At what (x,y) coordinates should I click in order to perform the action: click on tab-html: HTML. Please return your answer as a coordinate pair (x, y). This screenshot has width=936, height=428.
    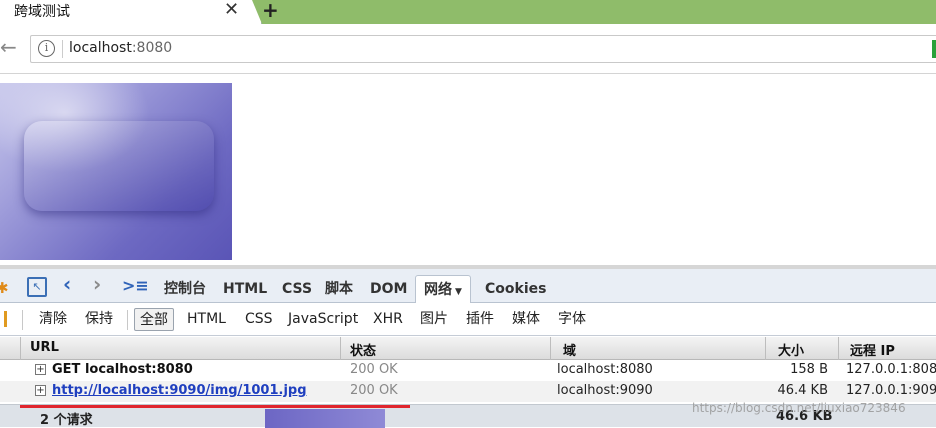
    Looking at the image, I should click on (245, 289).